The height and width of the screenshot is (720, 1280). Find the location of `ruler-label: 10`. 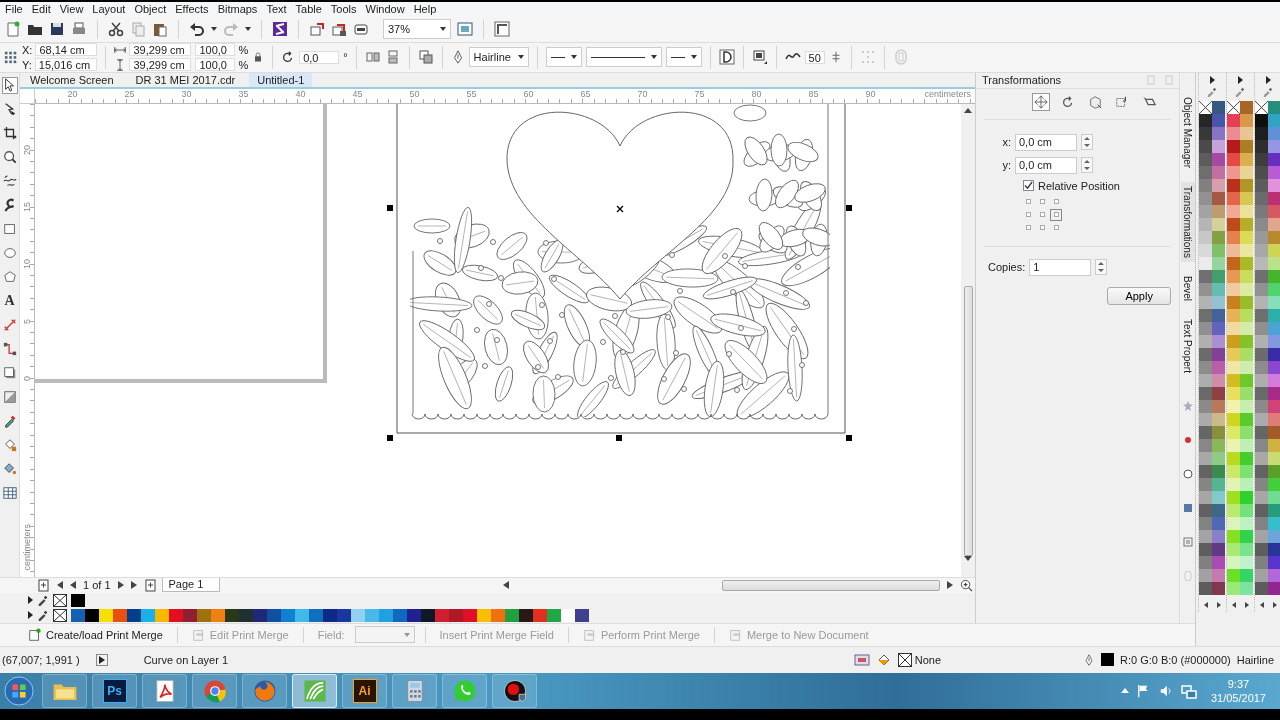

ruler-label: 10 is located at coordinates (27, 264).